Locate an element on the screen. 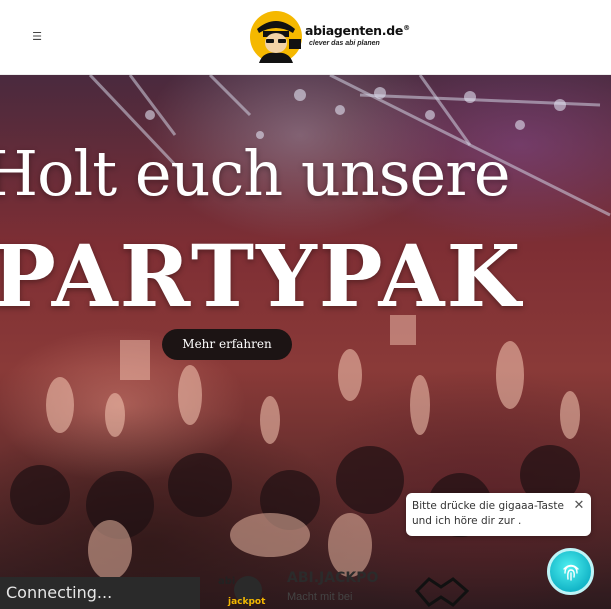  promo-logo-bottom: jackpot is located at coordinates (246, 602).